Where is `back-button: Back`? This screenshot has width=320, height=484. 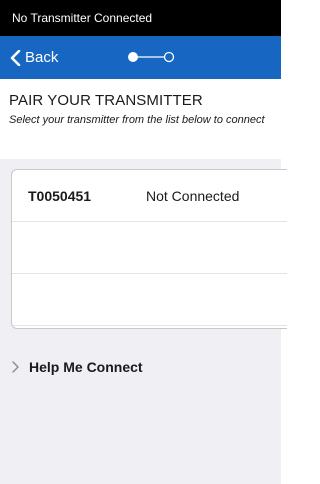
back-button: Back is located at coordinates (34, 57).